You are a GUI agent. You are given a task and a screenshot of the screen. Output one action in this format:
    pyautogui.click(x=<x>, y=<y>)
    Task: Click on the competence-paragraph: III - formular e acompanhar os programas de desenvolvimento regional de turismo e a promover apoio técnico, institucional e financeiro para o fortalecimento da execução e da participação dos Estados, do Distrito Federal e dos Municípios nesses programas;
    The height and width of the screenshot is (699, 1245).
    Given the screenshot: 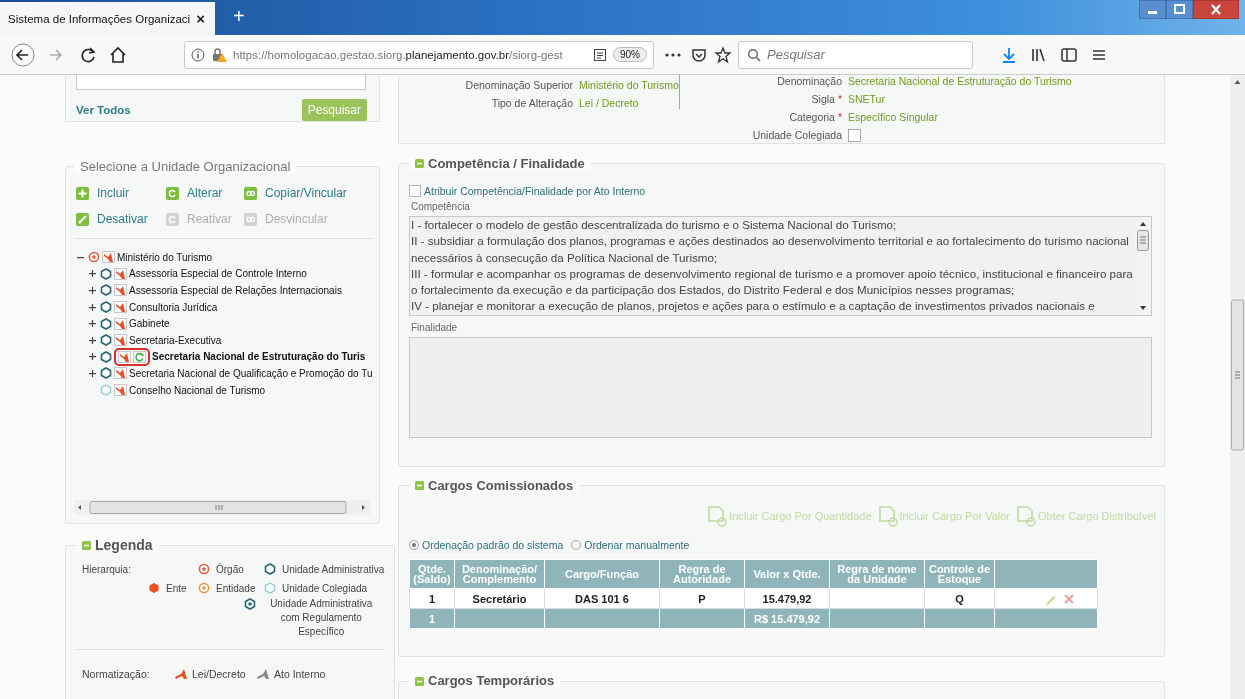 What is the action you would take?
    pyautogui.click(x=772, y=282)
    